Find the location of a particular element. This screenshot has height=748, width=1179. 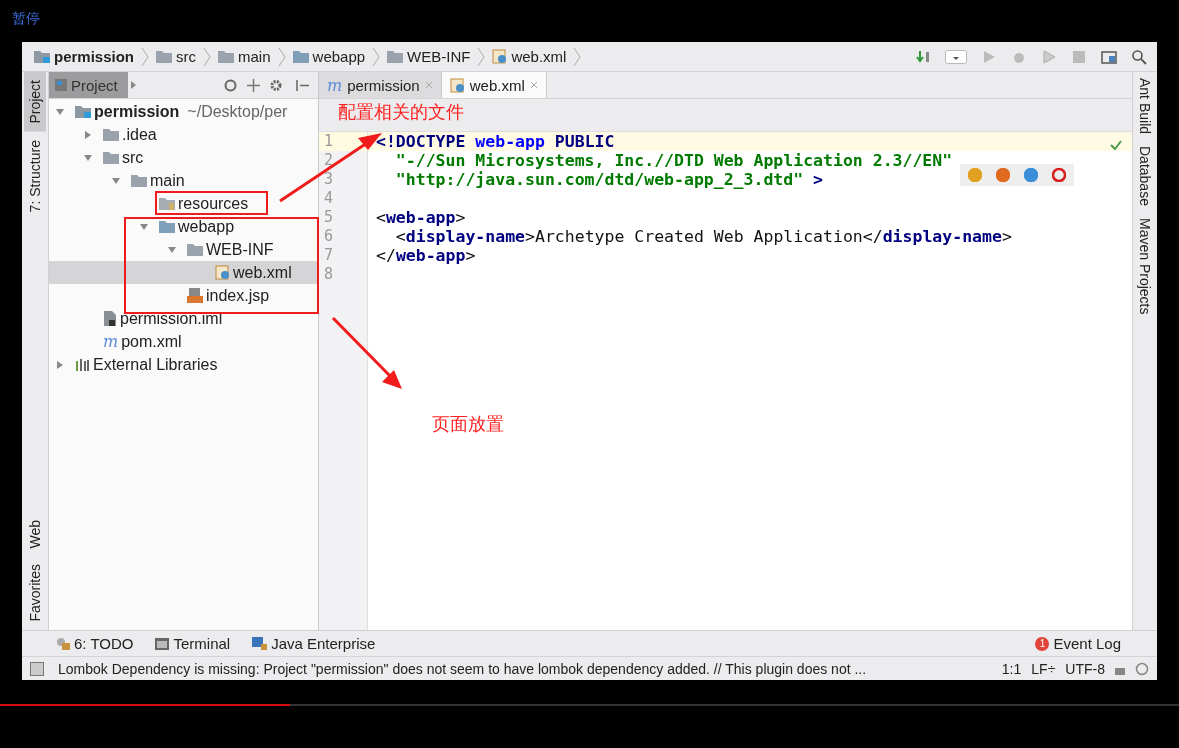

target-icon is located at coordinates (230, 85).